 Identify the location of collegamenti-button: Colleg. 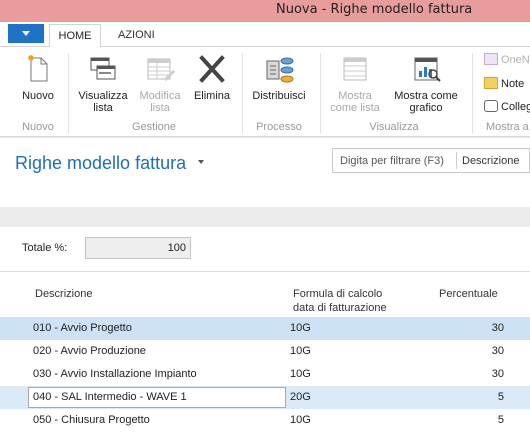
(507, 106).